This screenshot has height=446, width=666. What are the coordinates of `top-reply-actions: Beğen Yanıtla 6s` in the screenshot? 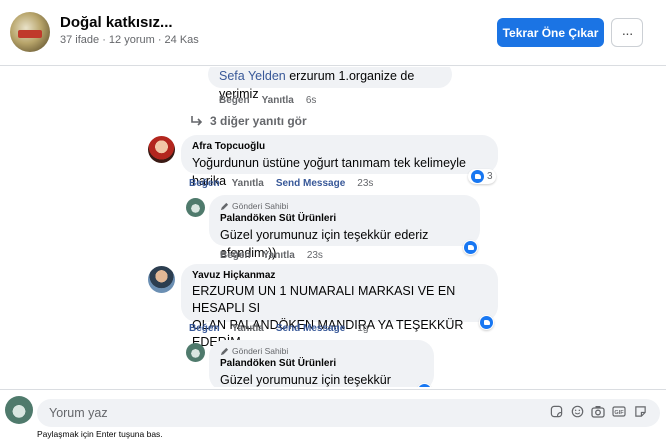 It's located at (267, 100).